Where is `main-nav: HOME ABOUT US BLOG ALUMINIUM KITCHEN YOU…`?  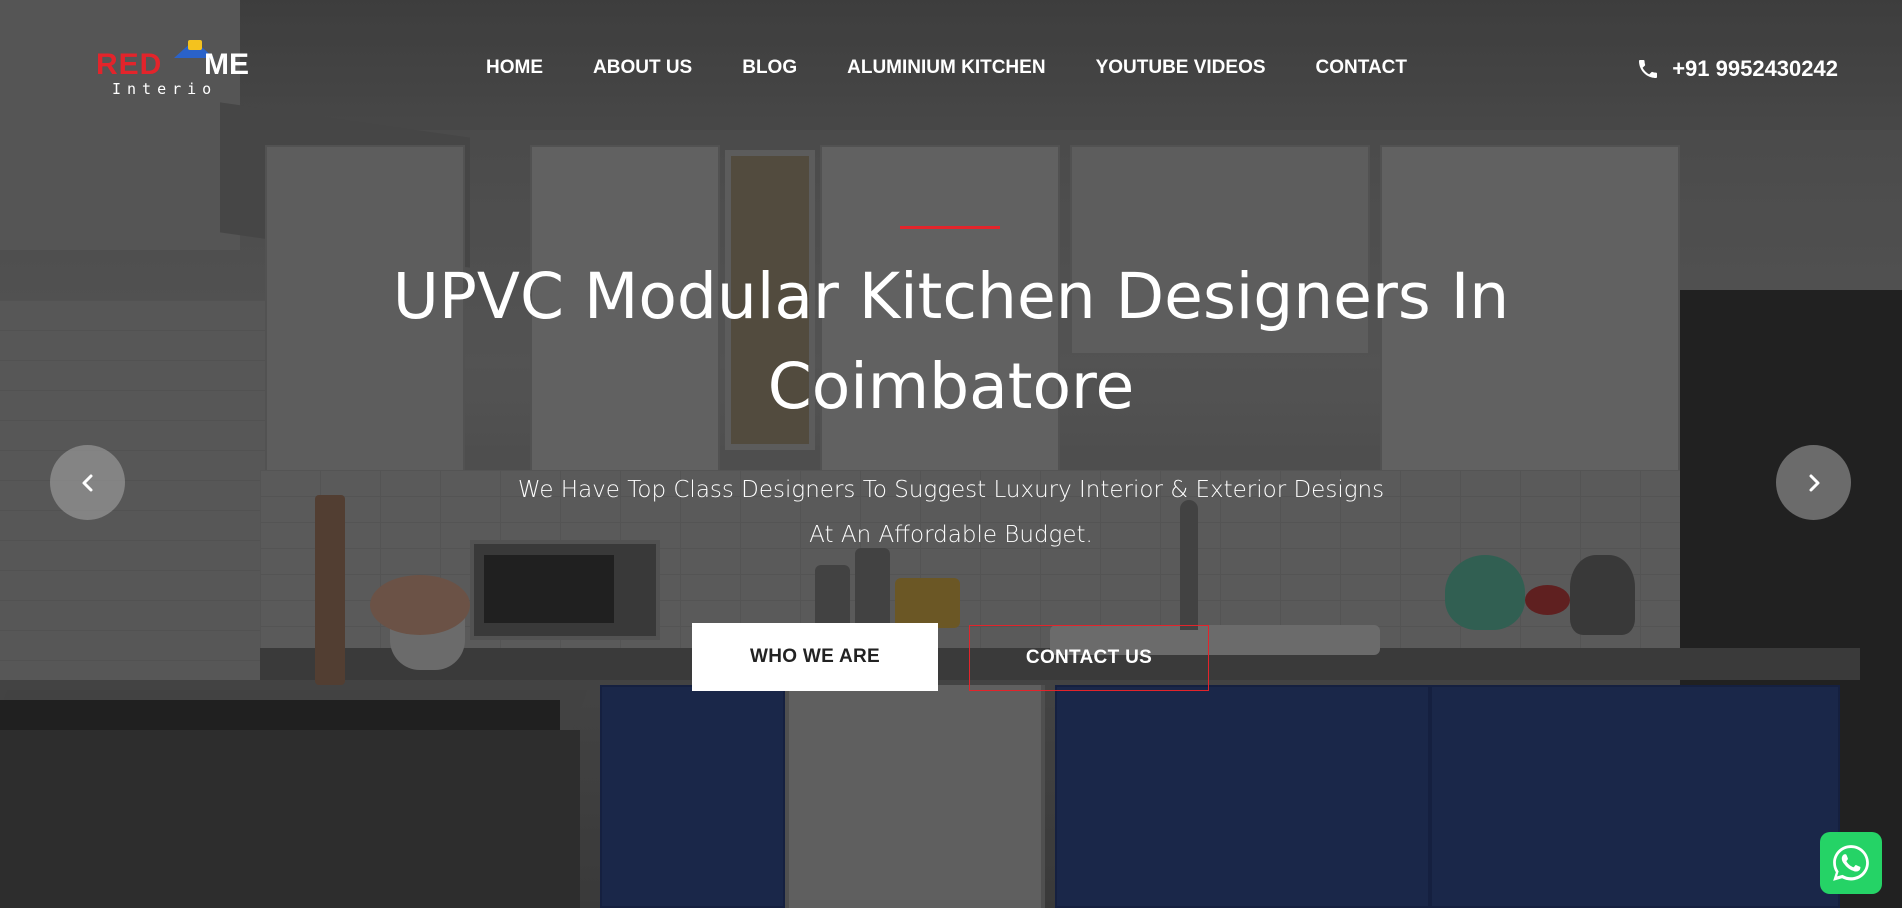 main-nav: HOME ABOUT US BLOG ALUMINIUM KITCHEN YOU… is located at coordinates (946, 68).